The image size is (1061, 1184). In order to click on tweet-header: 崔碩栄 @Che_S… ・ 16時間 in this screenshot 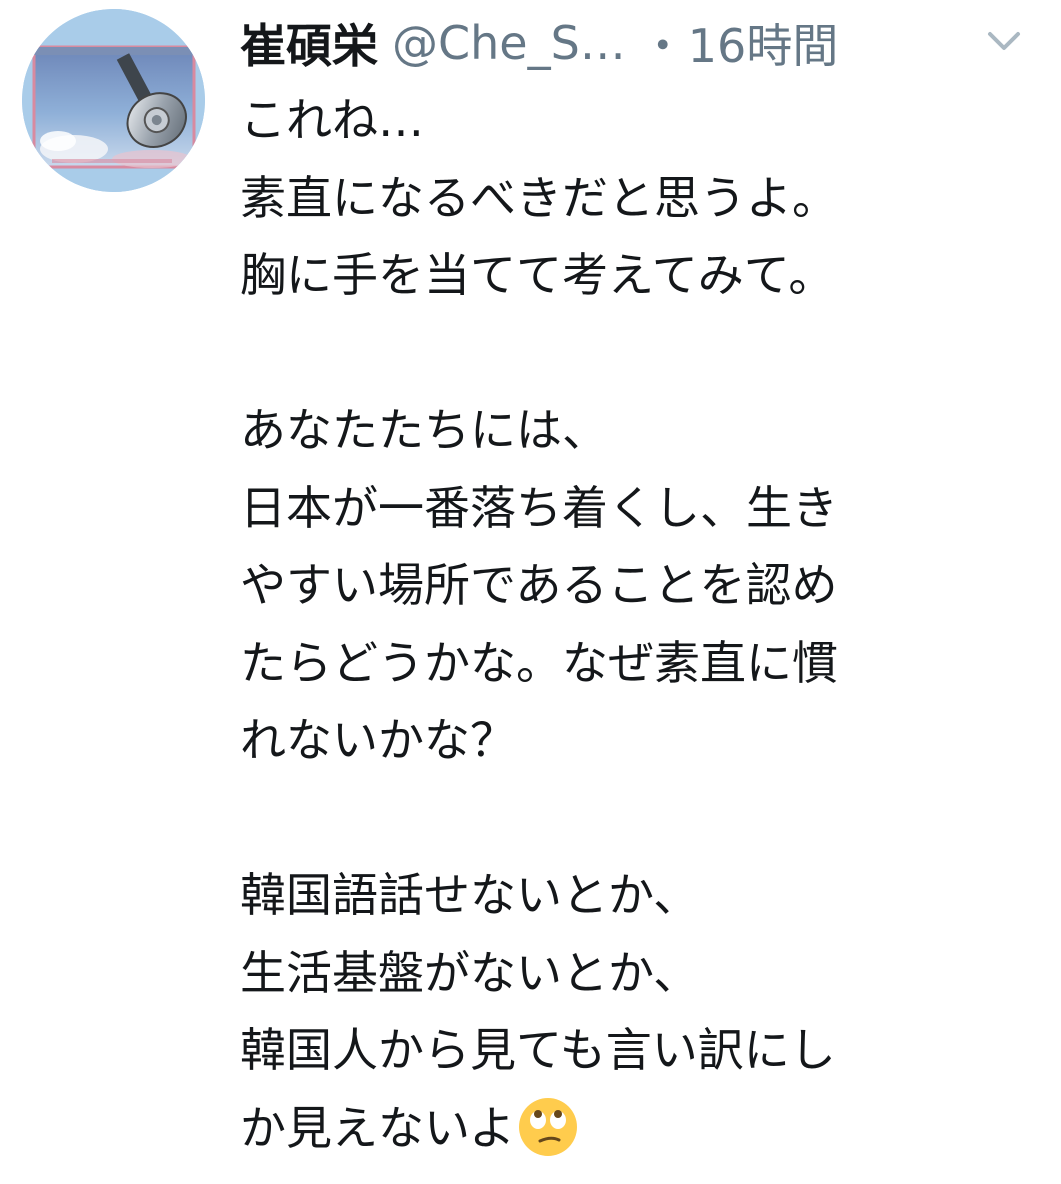, I will do `click(640, 43)`.